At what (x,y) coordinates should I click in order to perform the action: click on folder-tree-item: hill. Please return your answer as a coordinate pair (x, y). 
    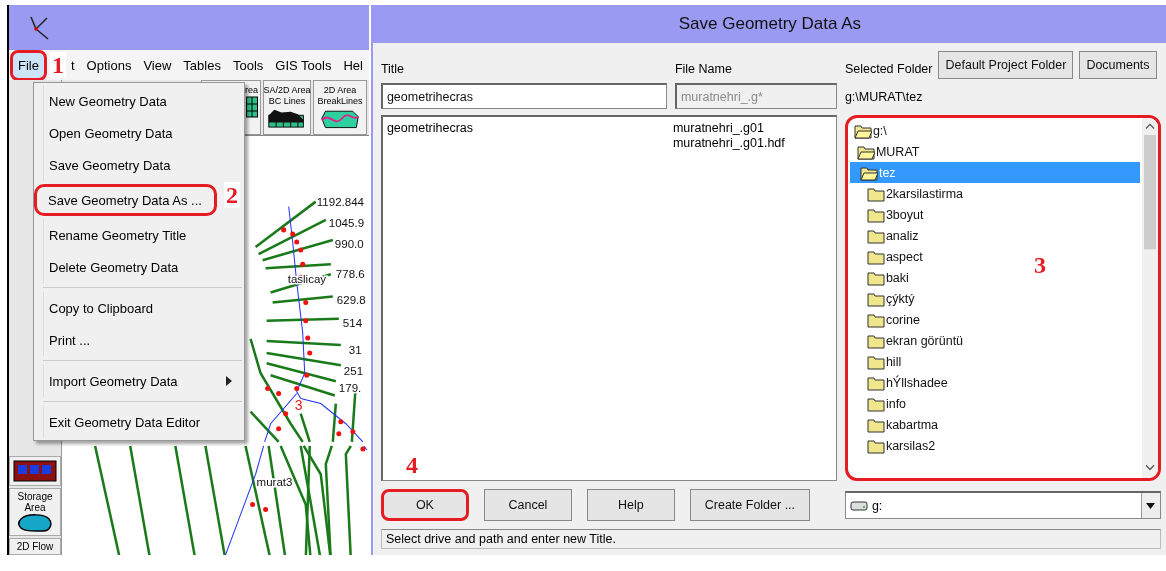
    Looking at the image, I should click on (877, 361).